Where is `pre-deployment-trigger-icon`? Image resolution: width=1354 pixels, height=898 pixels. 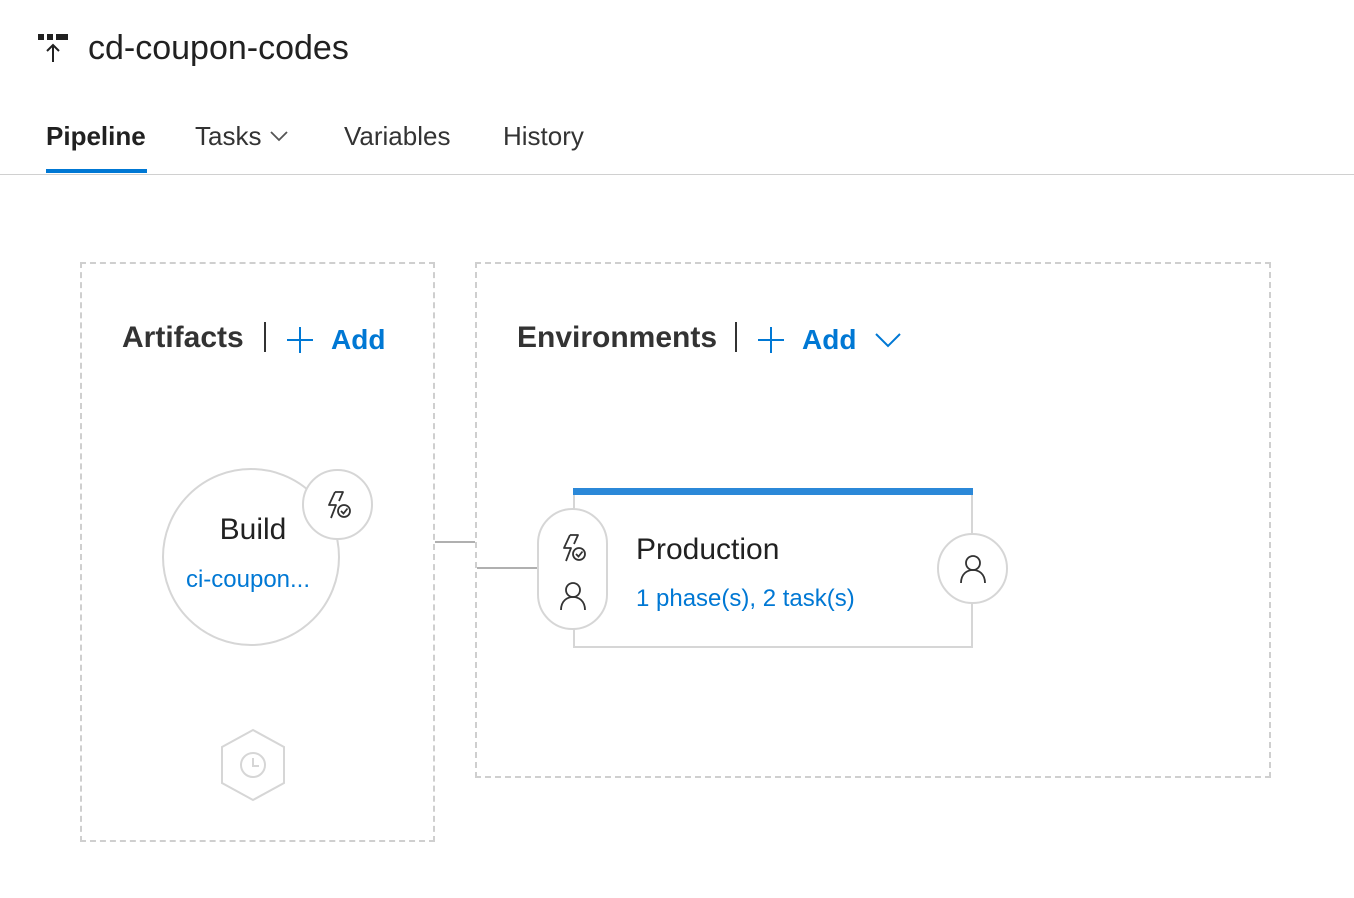 pre-deployment-trigger-icon is located at coordinates (573, 548).